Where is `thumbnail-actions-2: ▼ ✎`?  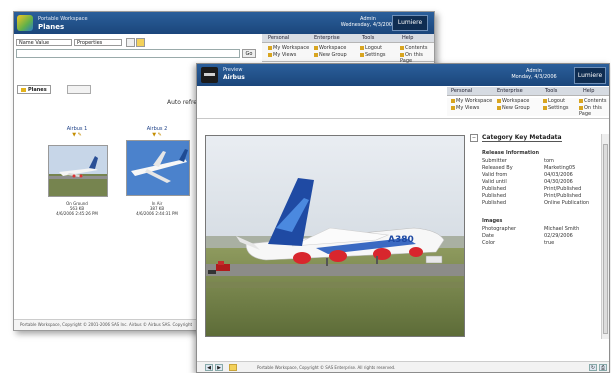 thumbnail-actions-2: ▼ ✎ is located at coordinates (157, 135).